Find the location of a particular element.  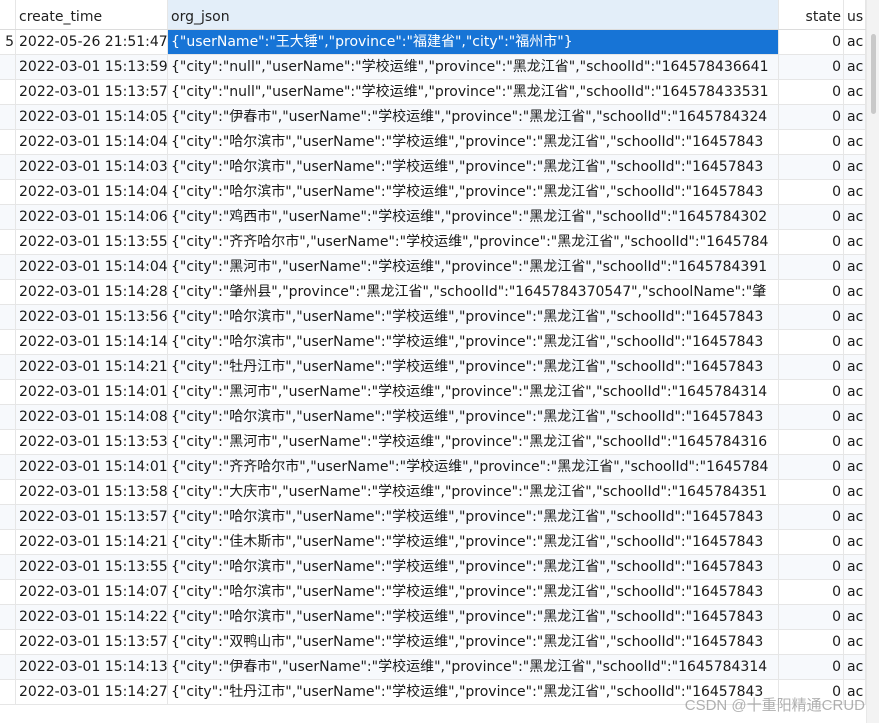

scrollbar-thumb is located at coordinates (873, 74).